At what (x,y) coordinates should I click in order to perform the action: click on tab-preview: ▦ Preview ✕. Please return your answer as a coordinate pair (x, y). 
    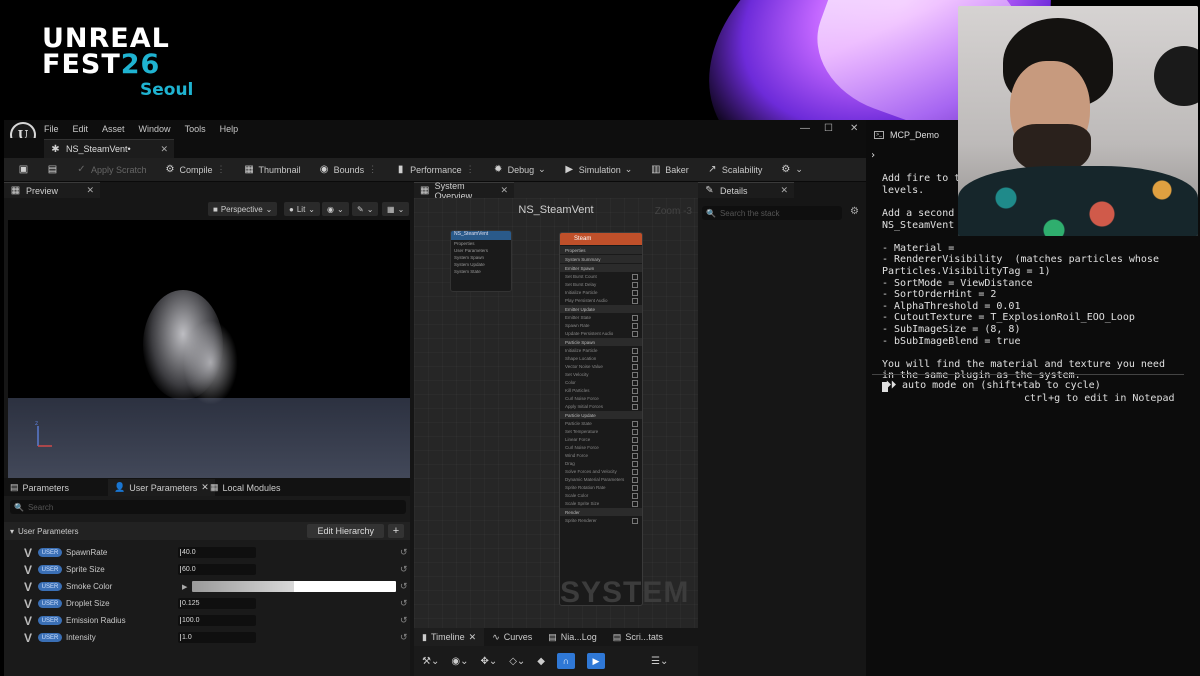
    Looking at the image, I should click on (52, 190).